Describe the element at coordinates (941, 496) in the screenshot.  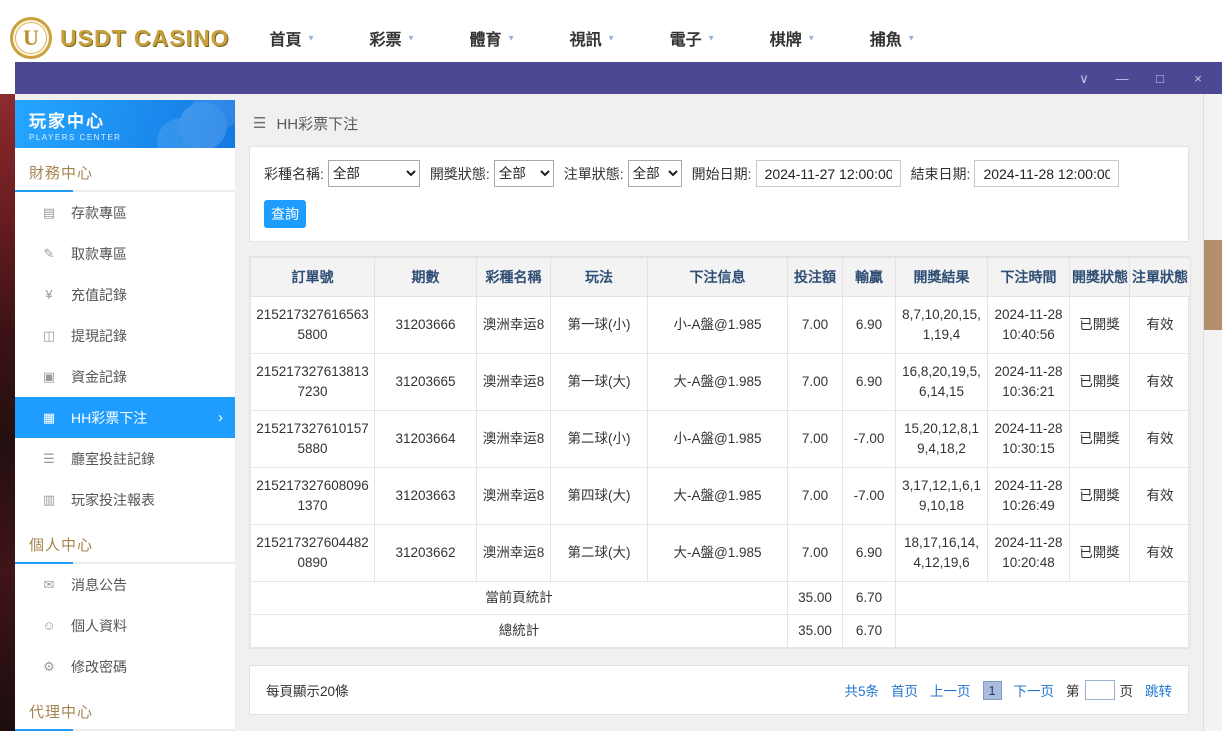
I see `cell-result: 3,17,12,1,6,19,10,18` at that location.